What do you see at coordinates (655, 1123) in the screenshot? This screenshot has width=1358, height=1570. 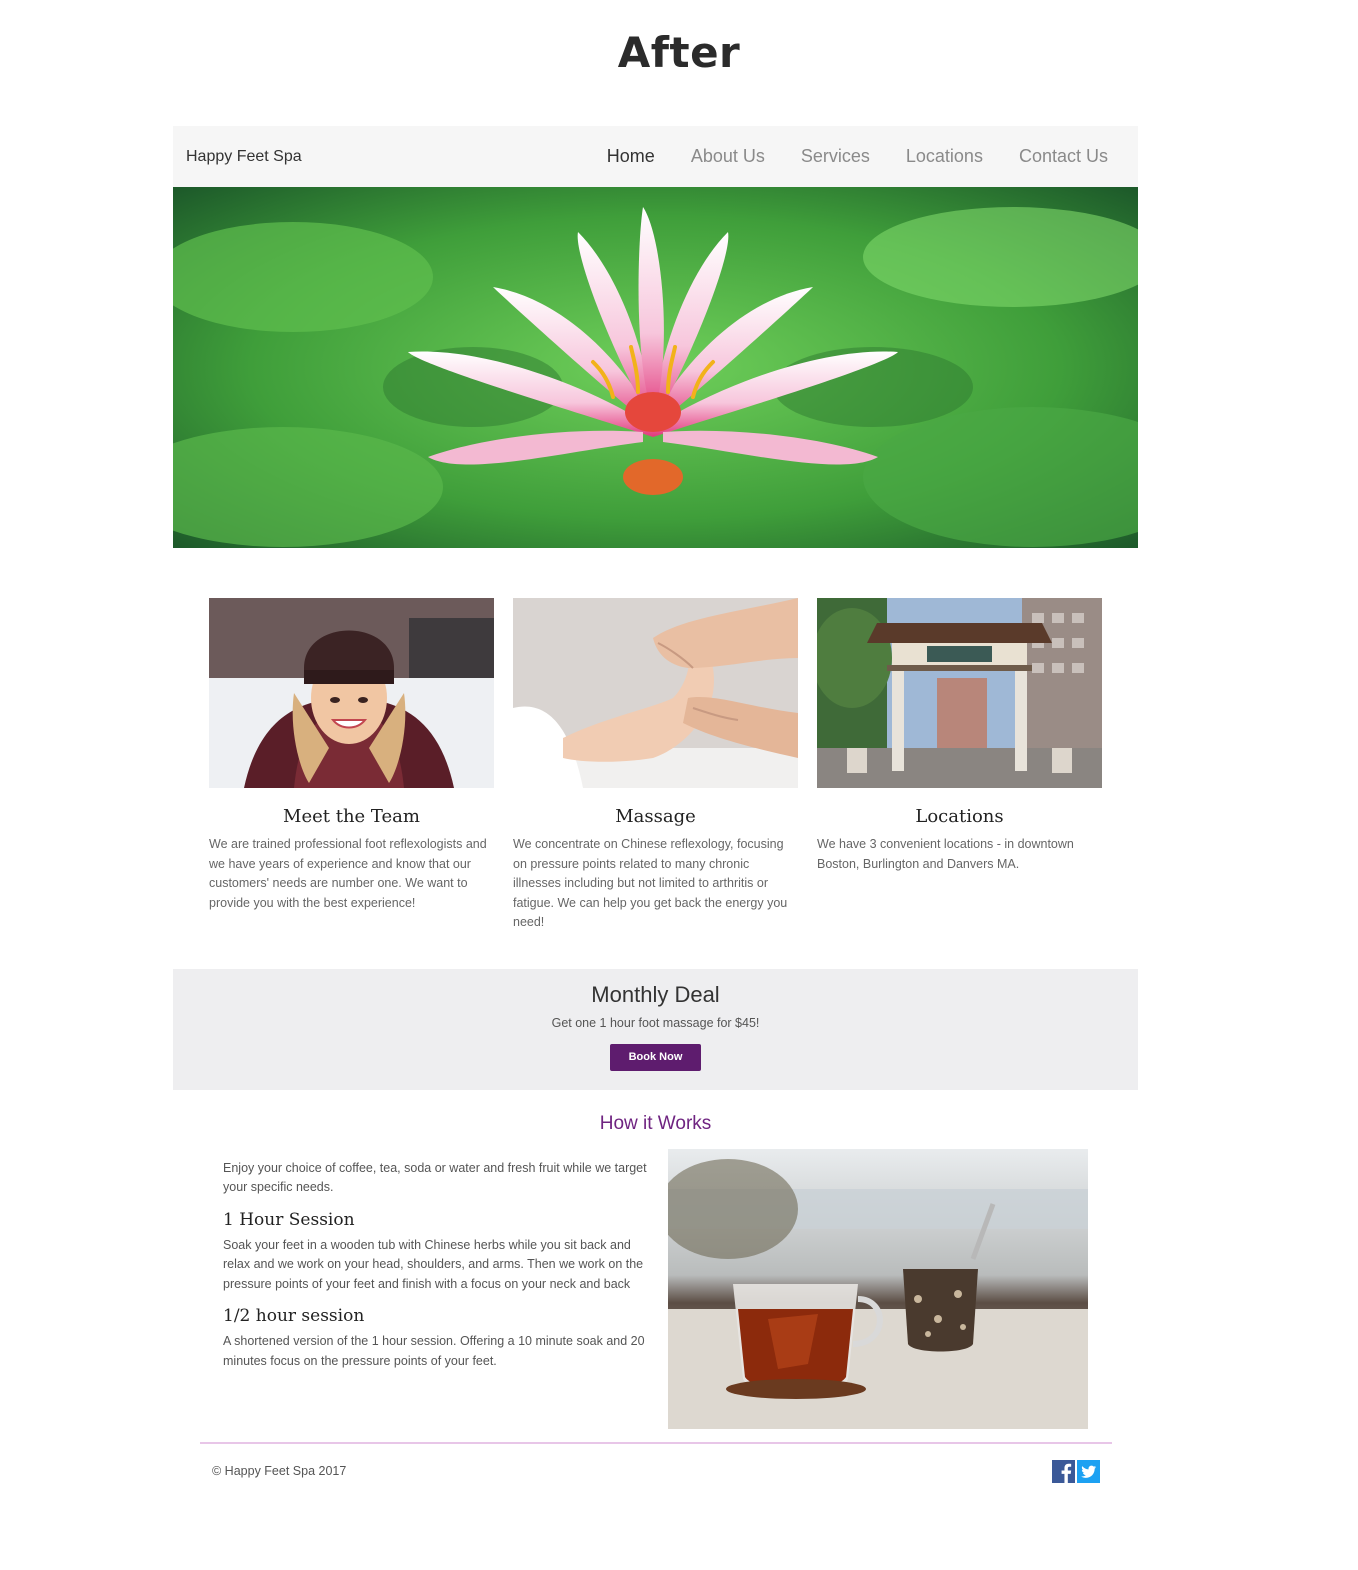 I see `how-it-works-title: How it Works` at bounding box center [655, 1123].